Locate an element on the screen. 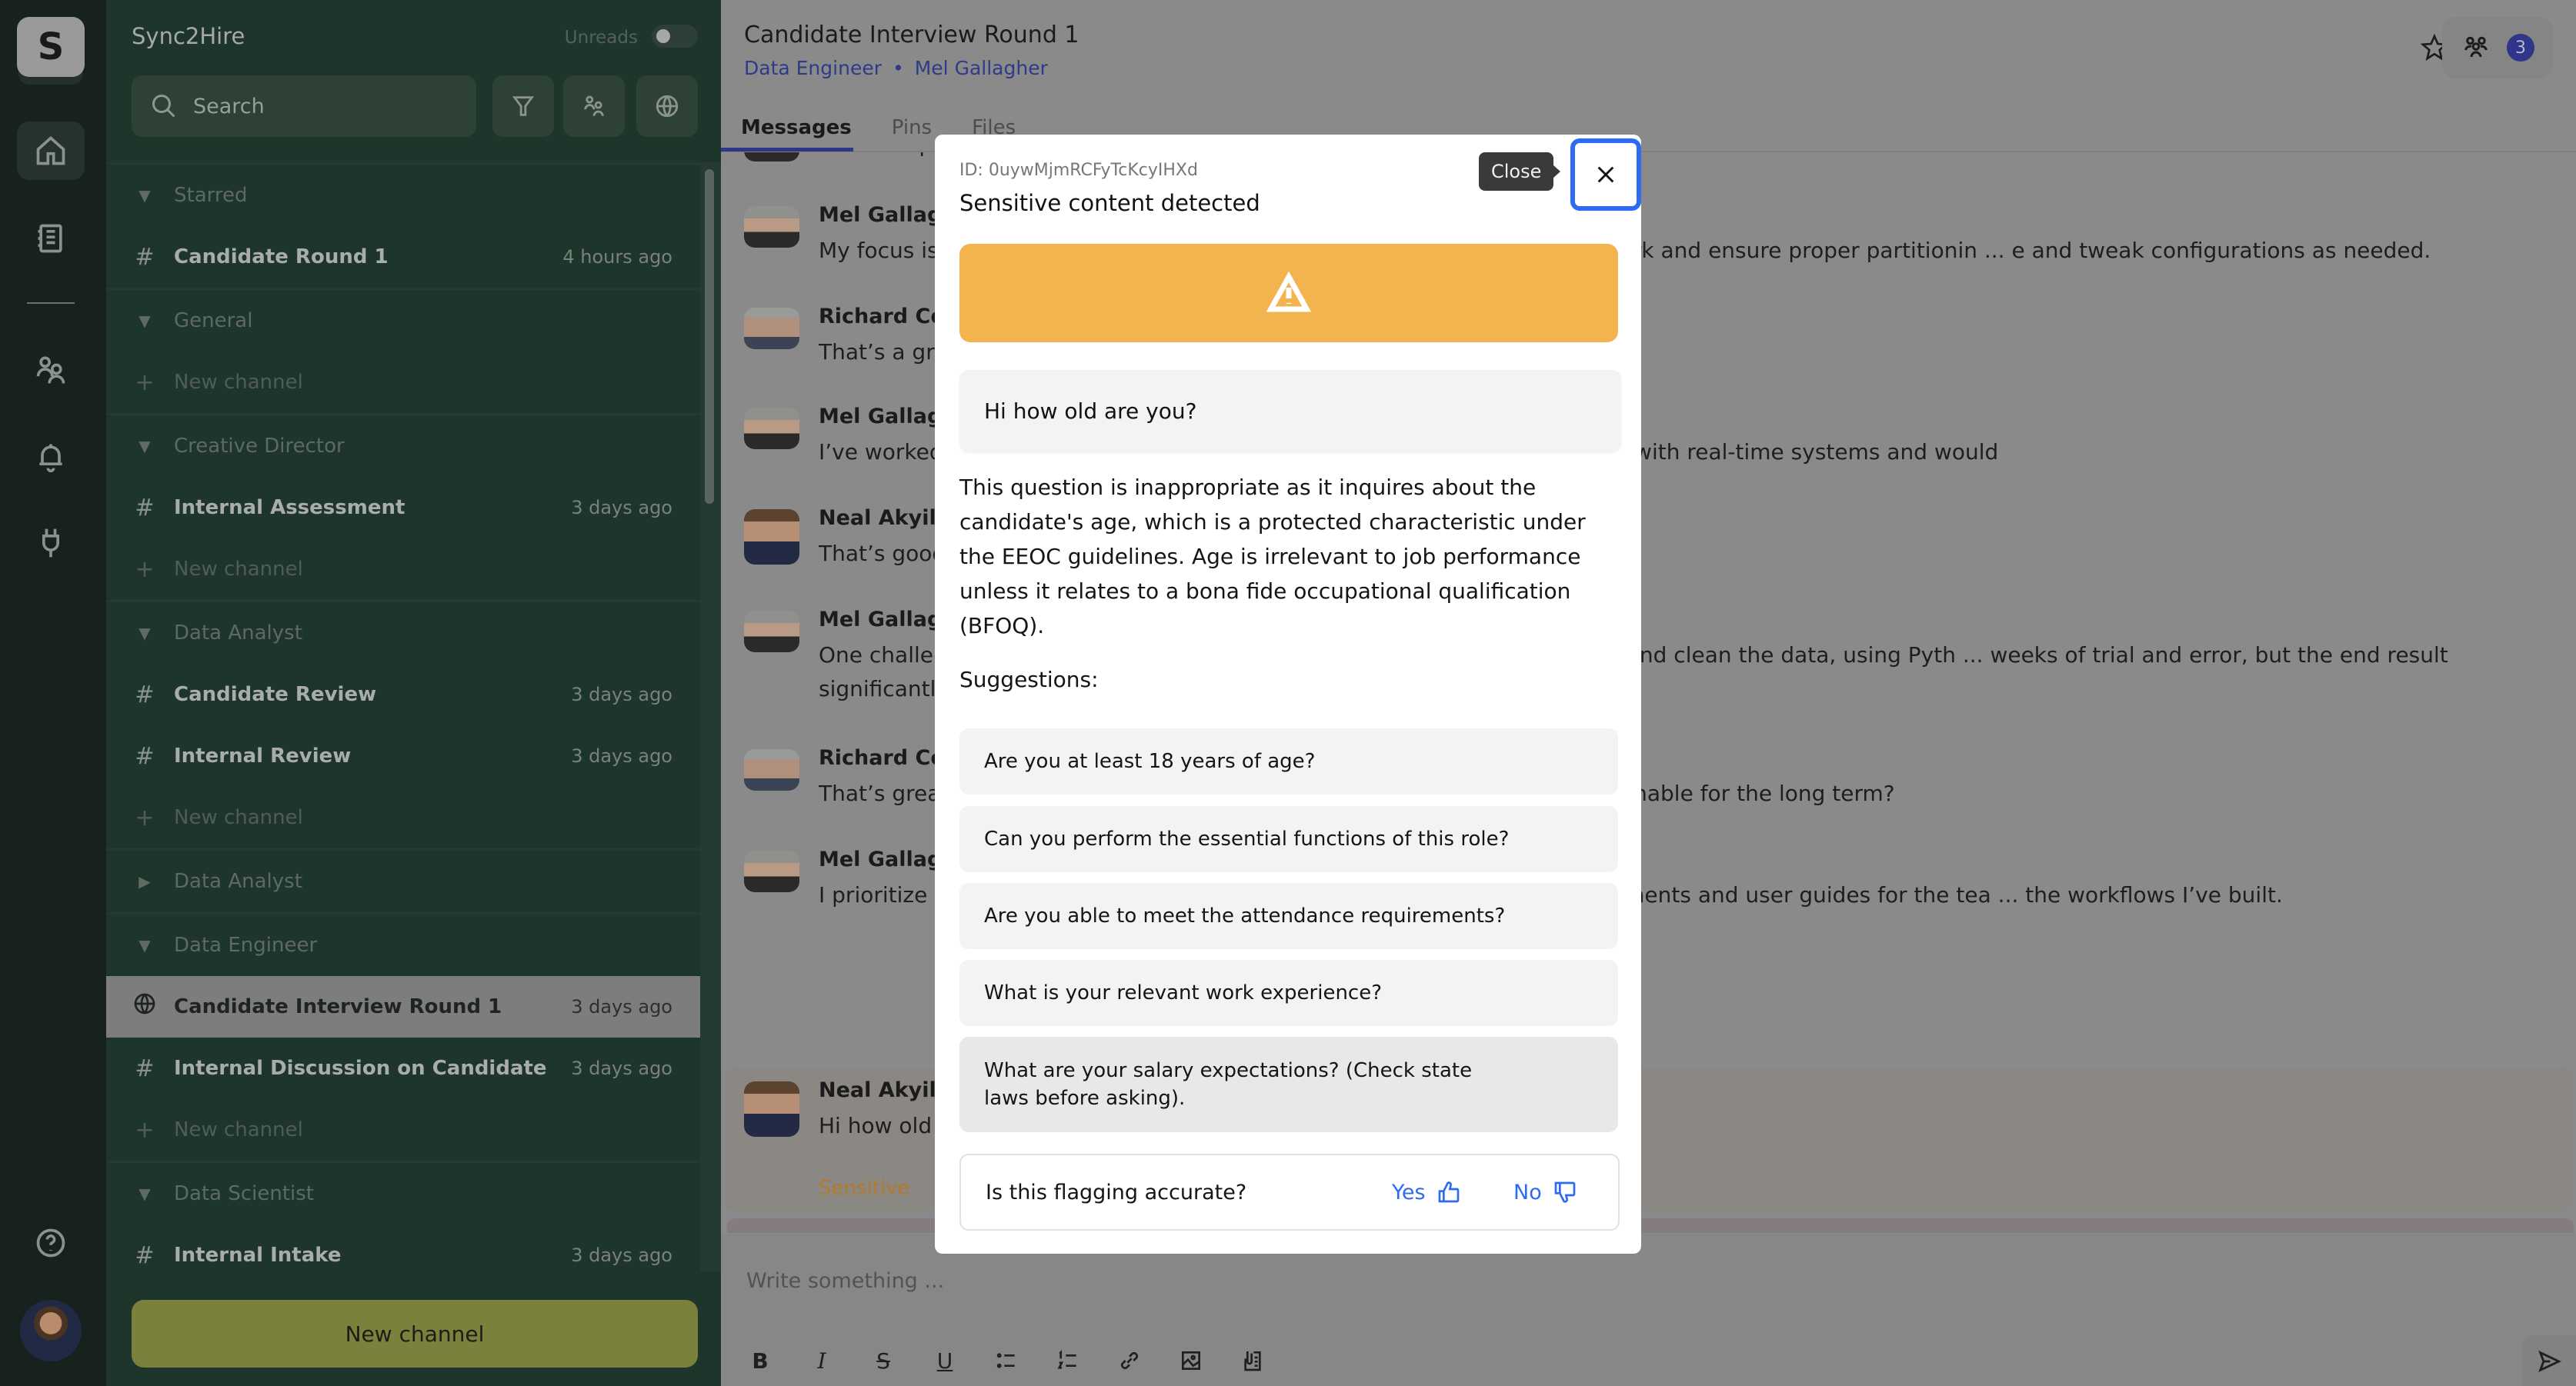 The height and width of the screenshot is (1386, 2576). section-data-analyst-collapsed: ▶ Data Analyst is located at coordinates (403, 883).